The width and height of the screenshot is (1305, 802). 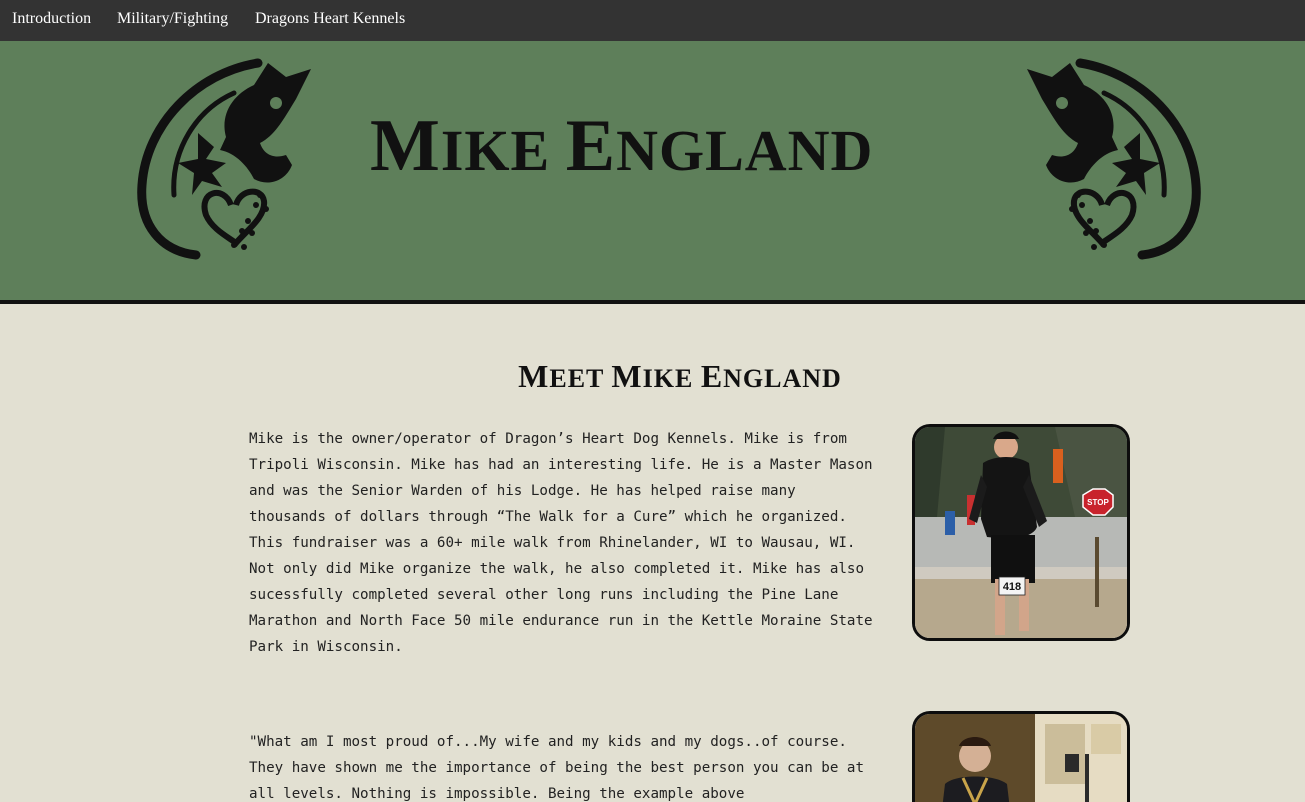 What do you see at coordinates (1112, 158) in the screenshot?
I see `husky-dragon-heart-icon-mirrored` at bounding box center [1112, 158].